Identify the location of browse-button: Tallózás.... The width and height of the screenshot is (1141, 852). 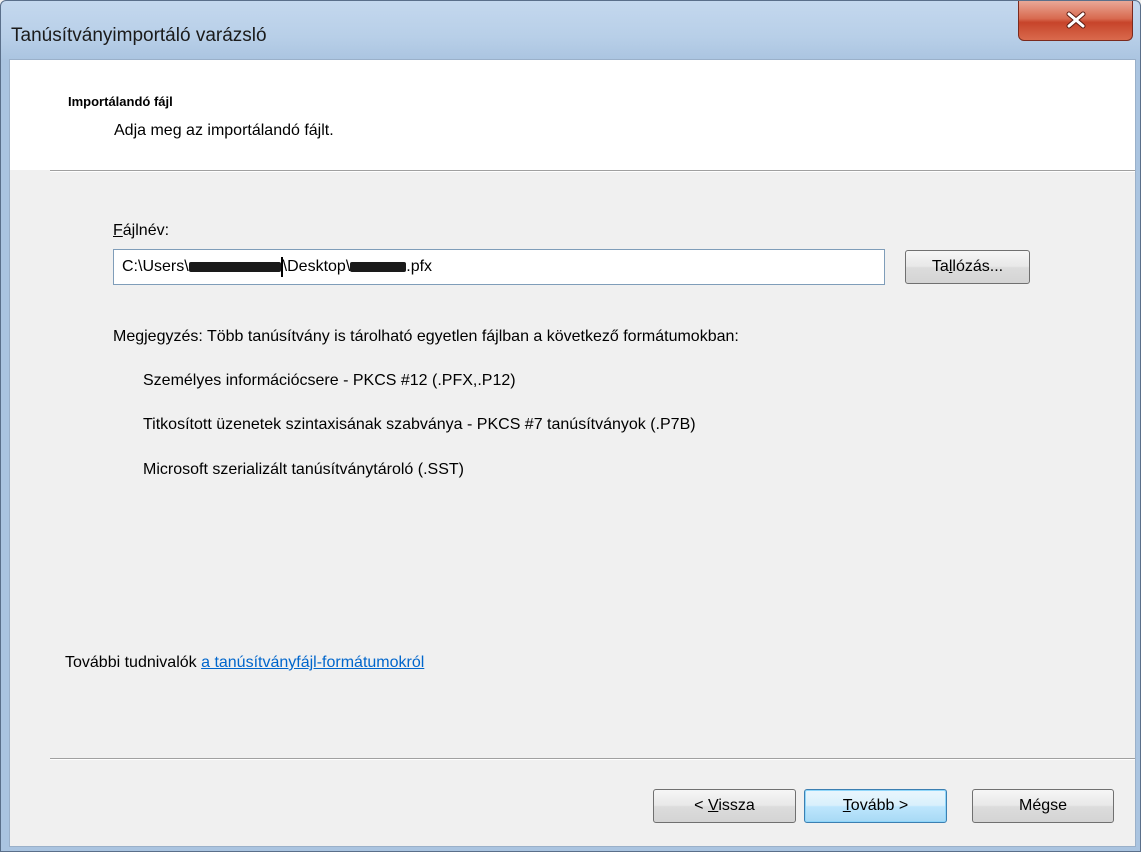
(967, 267).